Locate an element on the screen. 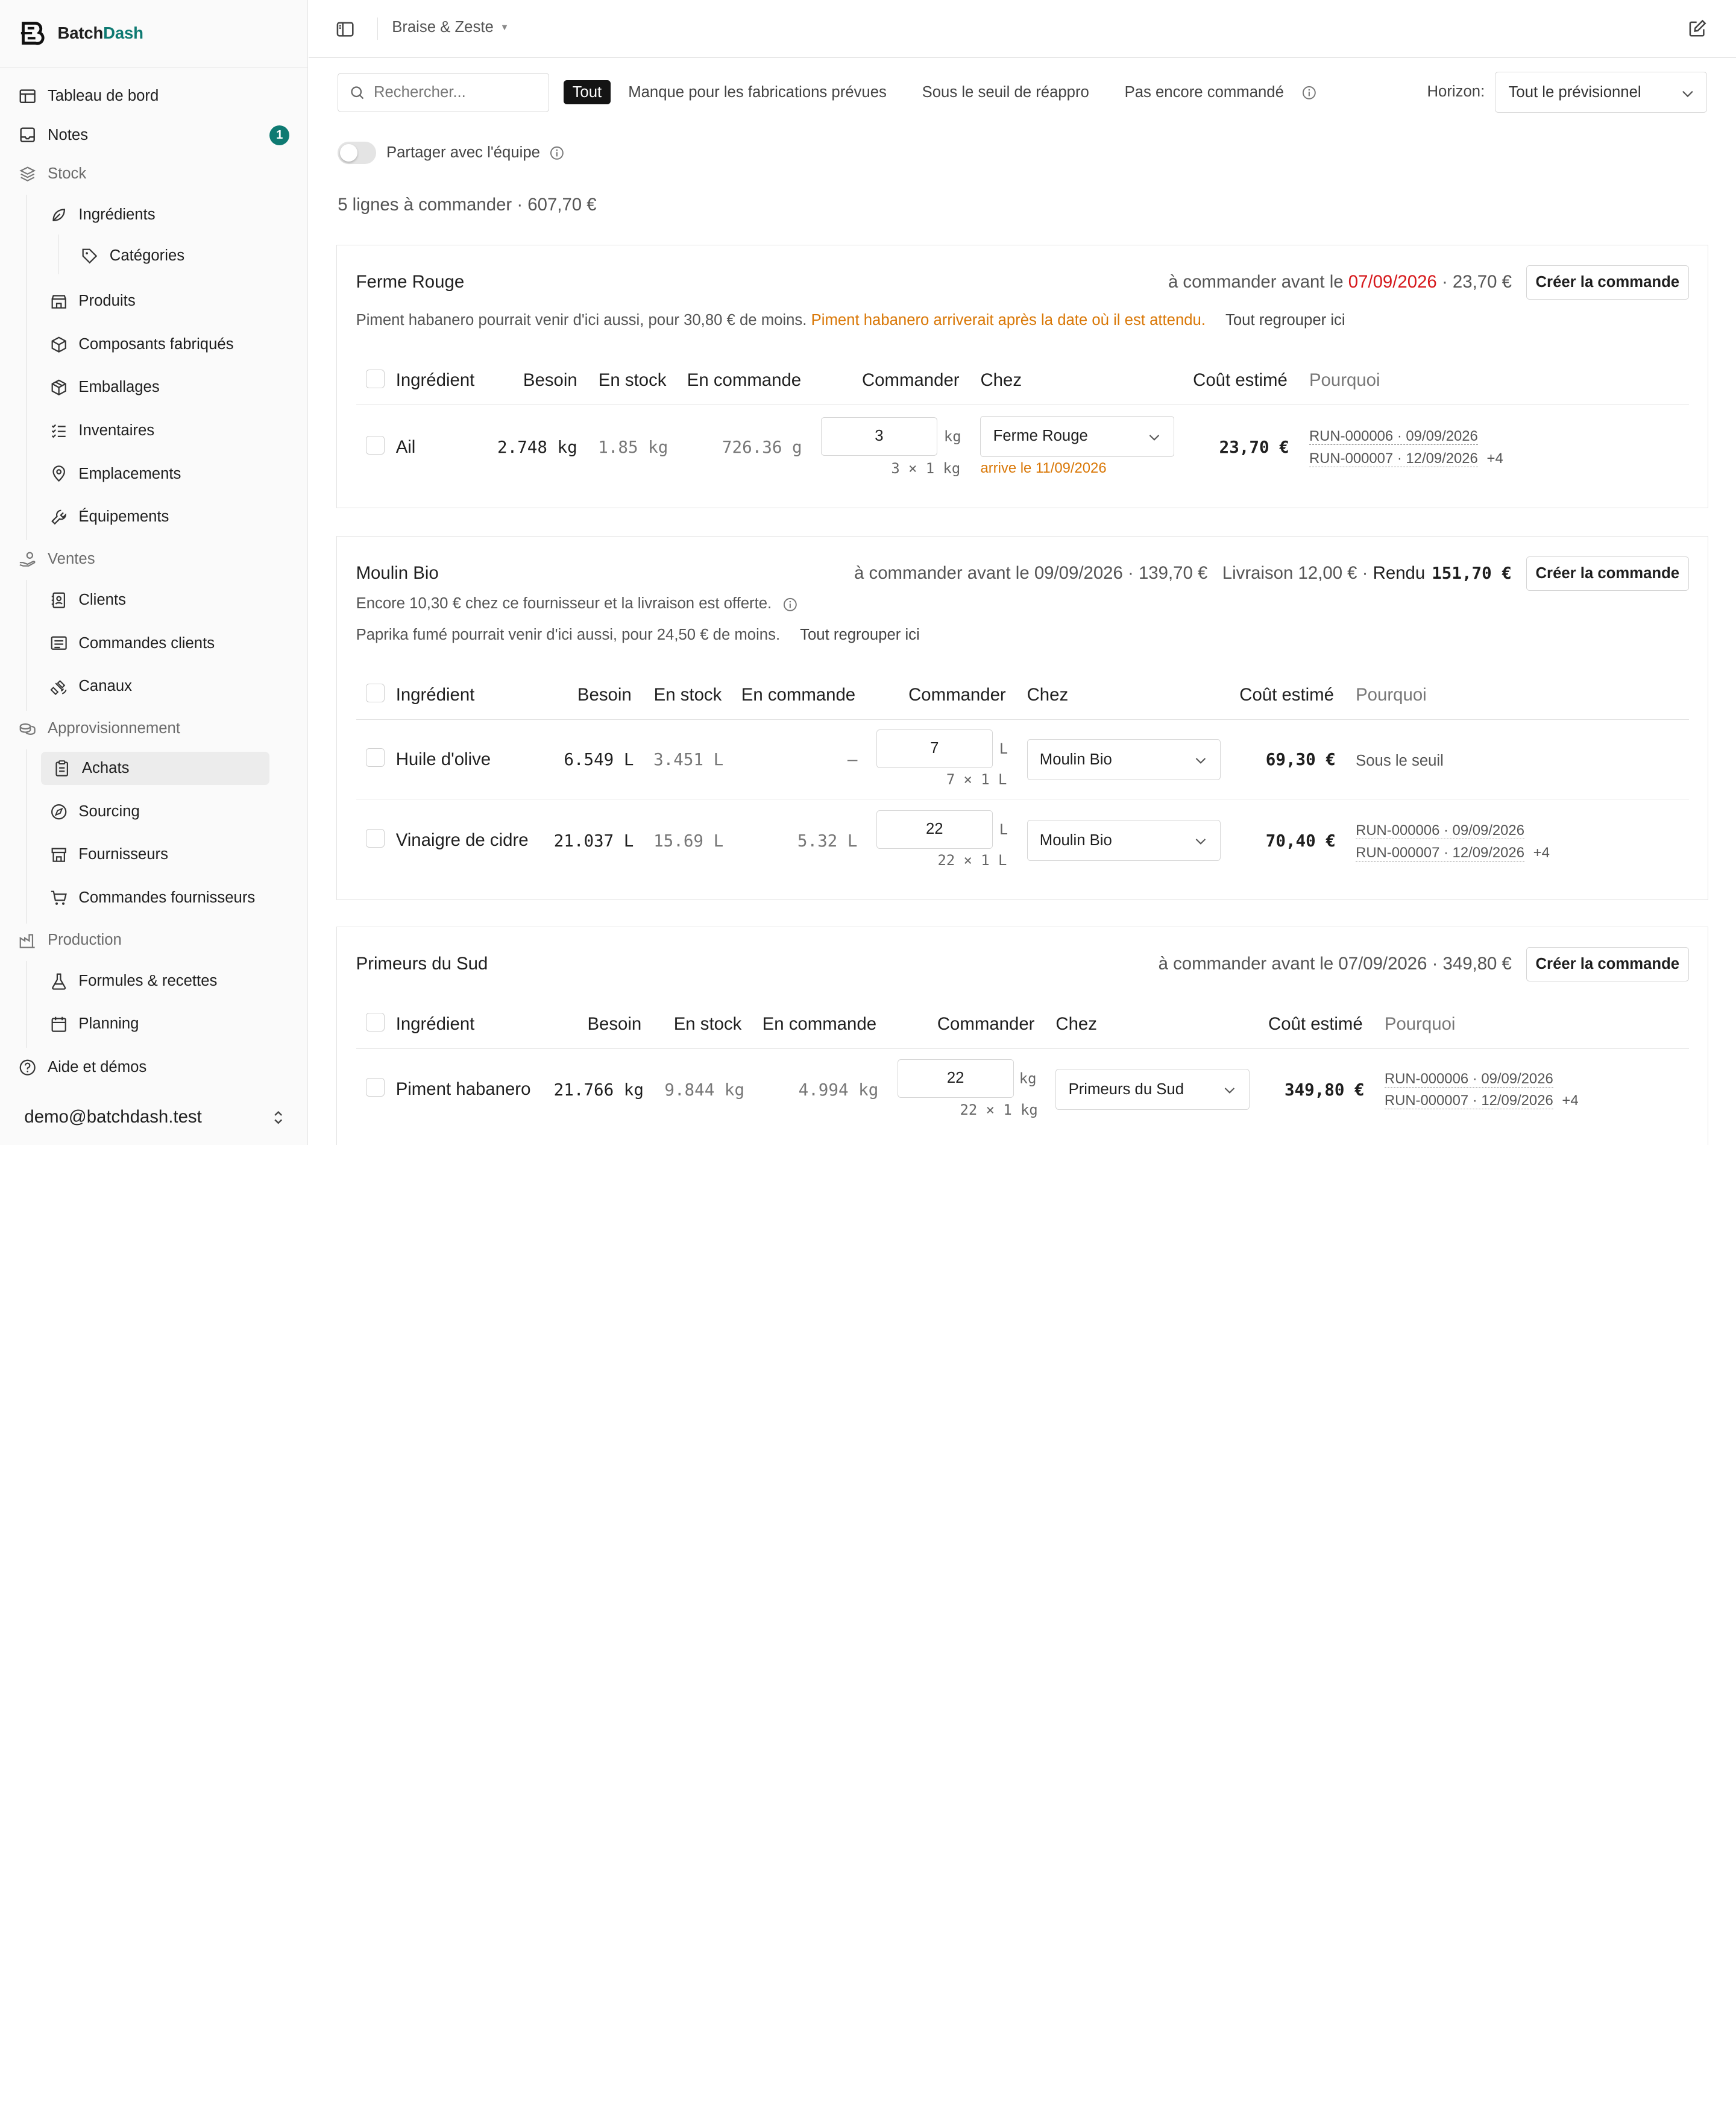 This screenshot has width=1736, height=2104. brand: Batch Dash is located at coordinates (81, 33).